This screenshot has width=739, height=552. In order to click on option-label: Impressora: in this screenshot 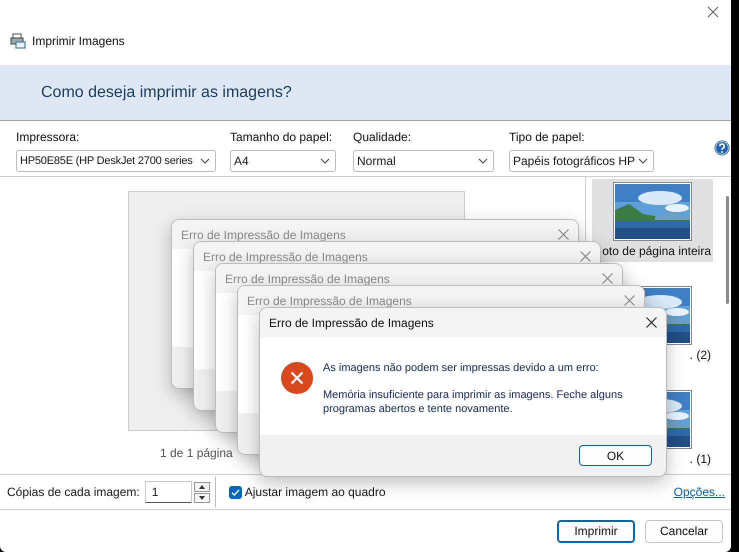, I will do `click(48, 137)`.